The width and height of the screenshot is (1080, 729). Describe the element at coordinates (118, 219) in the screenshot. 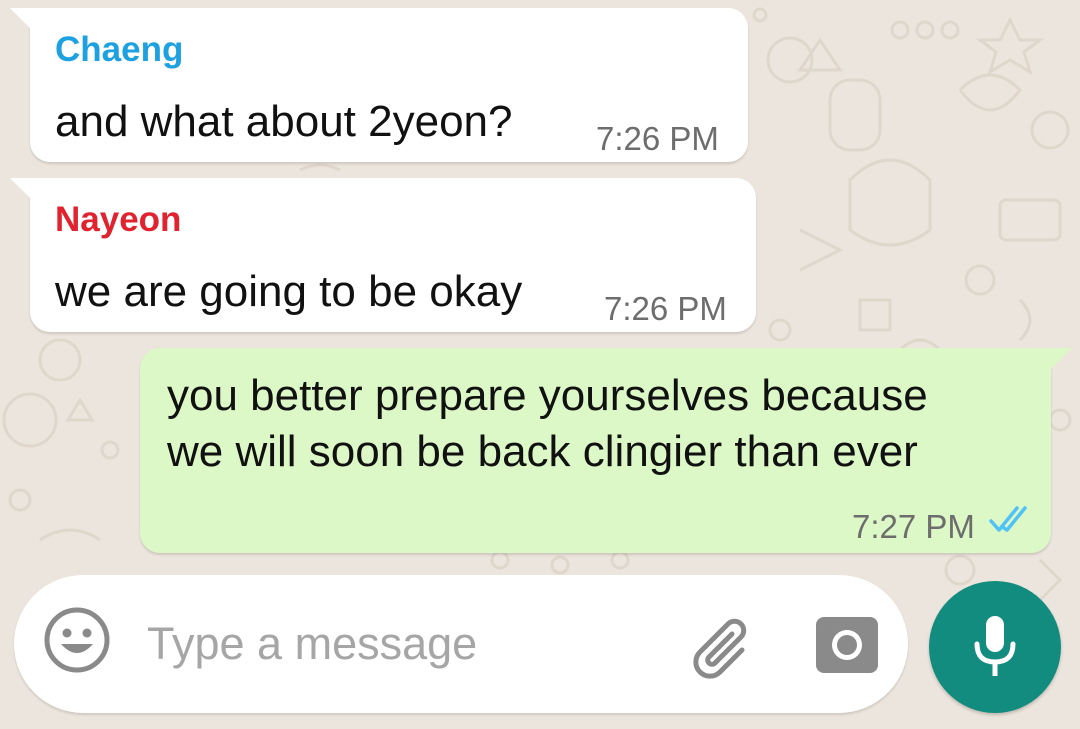

I see `sender-name: Nayeon` at that location.